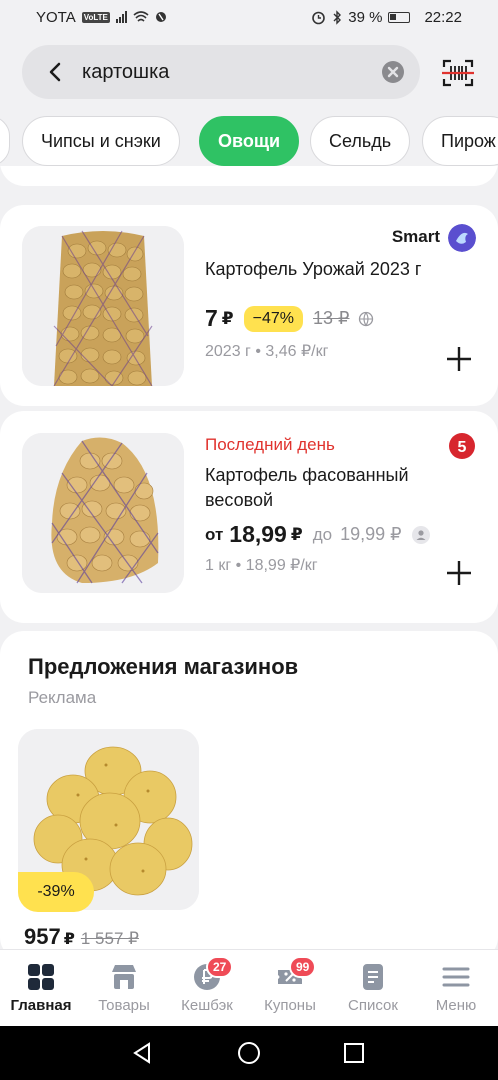 Image resolution: width=498 pixels, height=1080 pixels. Describe the element at coordinates (273, 318) in the screenshot. I see `discount-badge: −47%` at that location.